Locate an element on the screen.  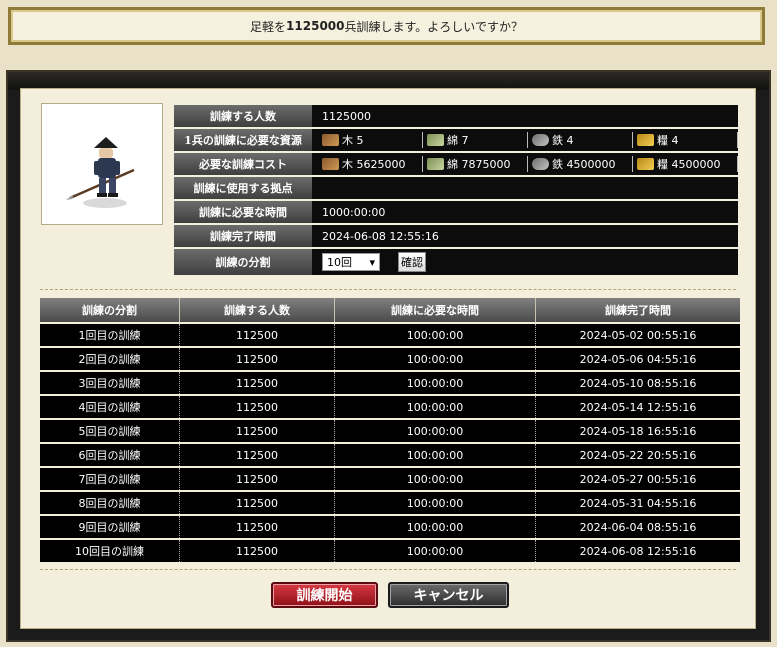
info-label: 訓練する人数 is located at coordinates (243, 117).